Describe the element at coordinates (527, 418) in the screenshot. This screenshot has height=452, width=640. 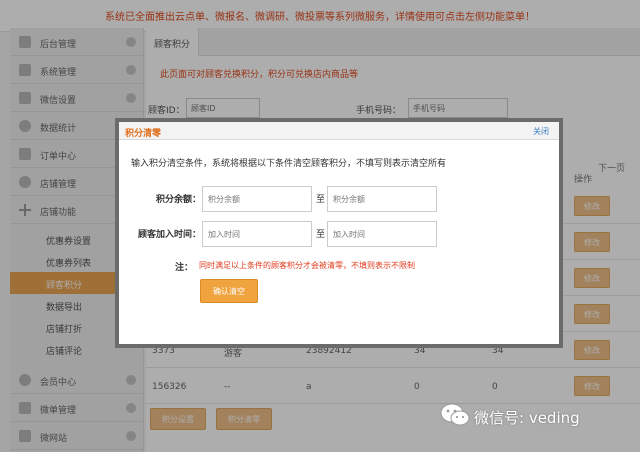
I see `watermark-text: 微信号: veding` at that location.